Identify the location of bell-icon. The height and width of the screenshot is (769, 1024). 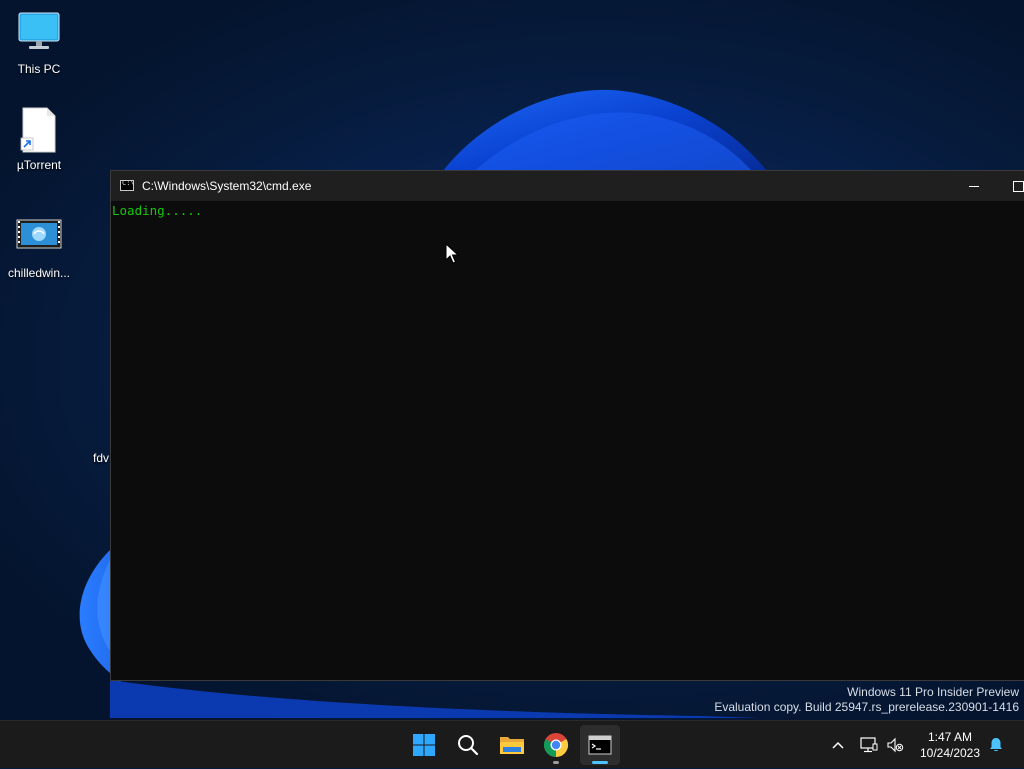
(996, 745).